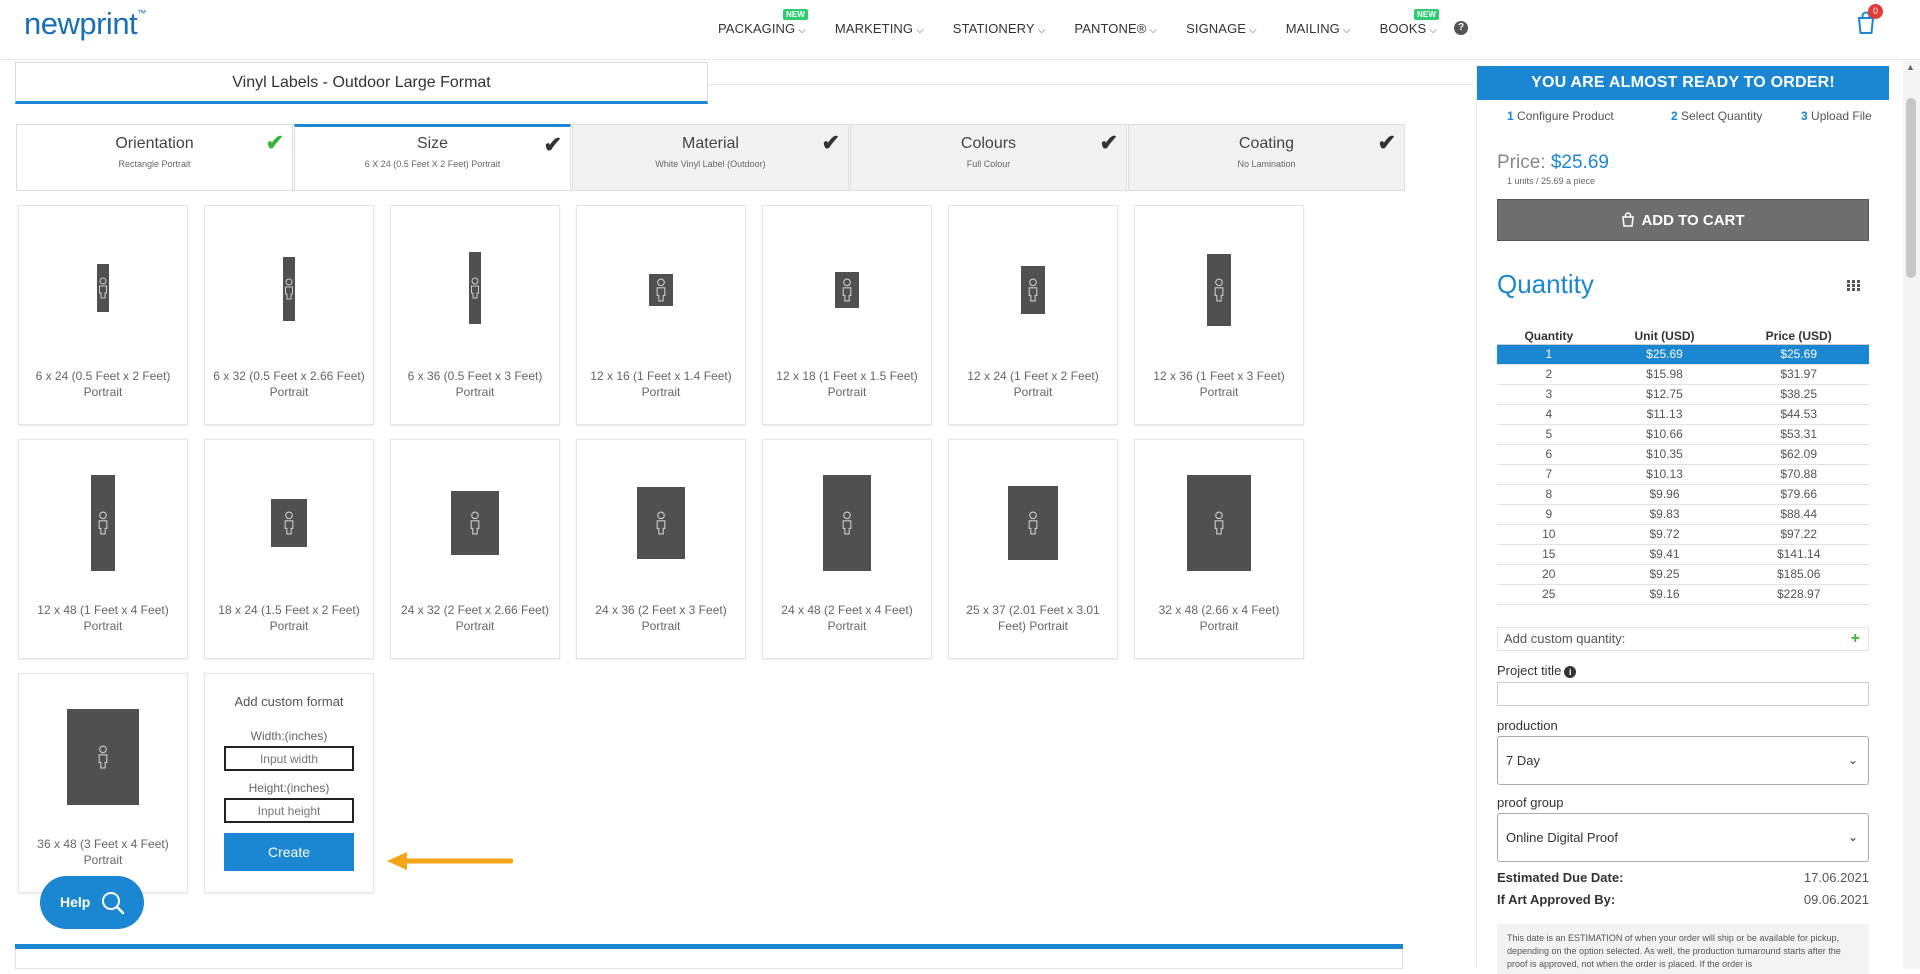  Describe the element at coordinates (1853, 285) in the screenshot. I see `grid-icon` at that location.